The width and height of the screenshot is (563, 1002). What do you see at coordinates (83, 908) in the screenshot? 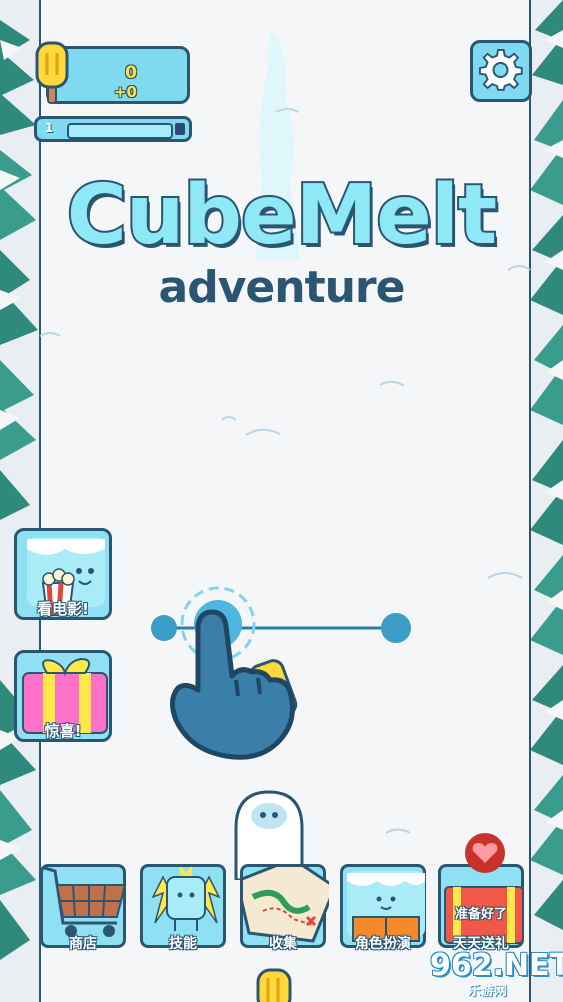
I see `shop-button: 商店` at bounding box center [83, 908].